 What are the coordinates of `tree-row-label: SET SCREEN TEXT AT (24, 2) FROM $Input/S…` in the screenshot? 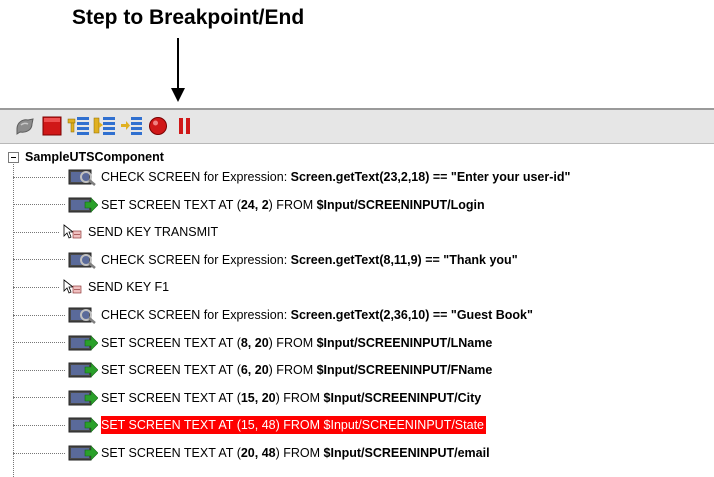 It's located at (293, 205).